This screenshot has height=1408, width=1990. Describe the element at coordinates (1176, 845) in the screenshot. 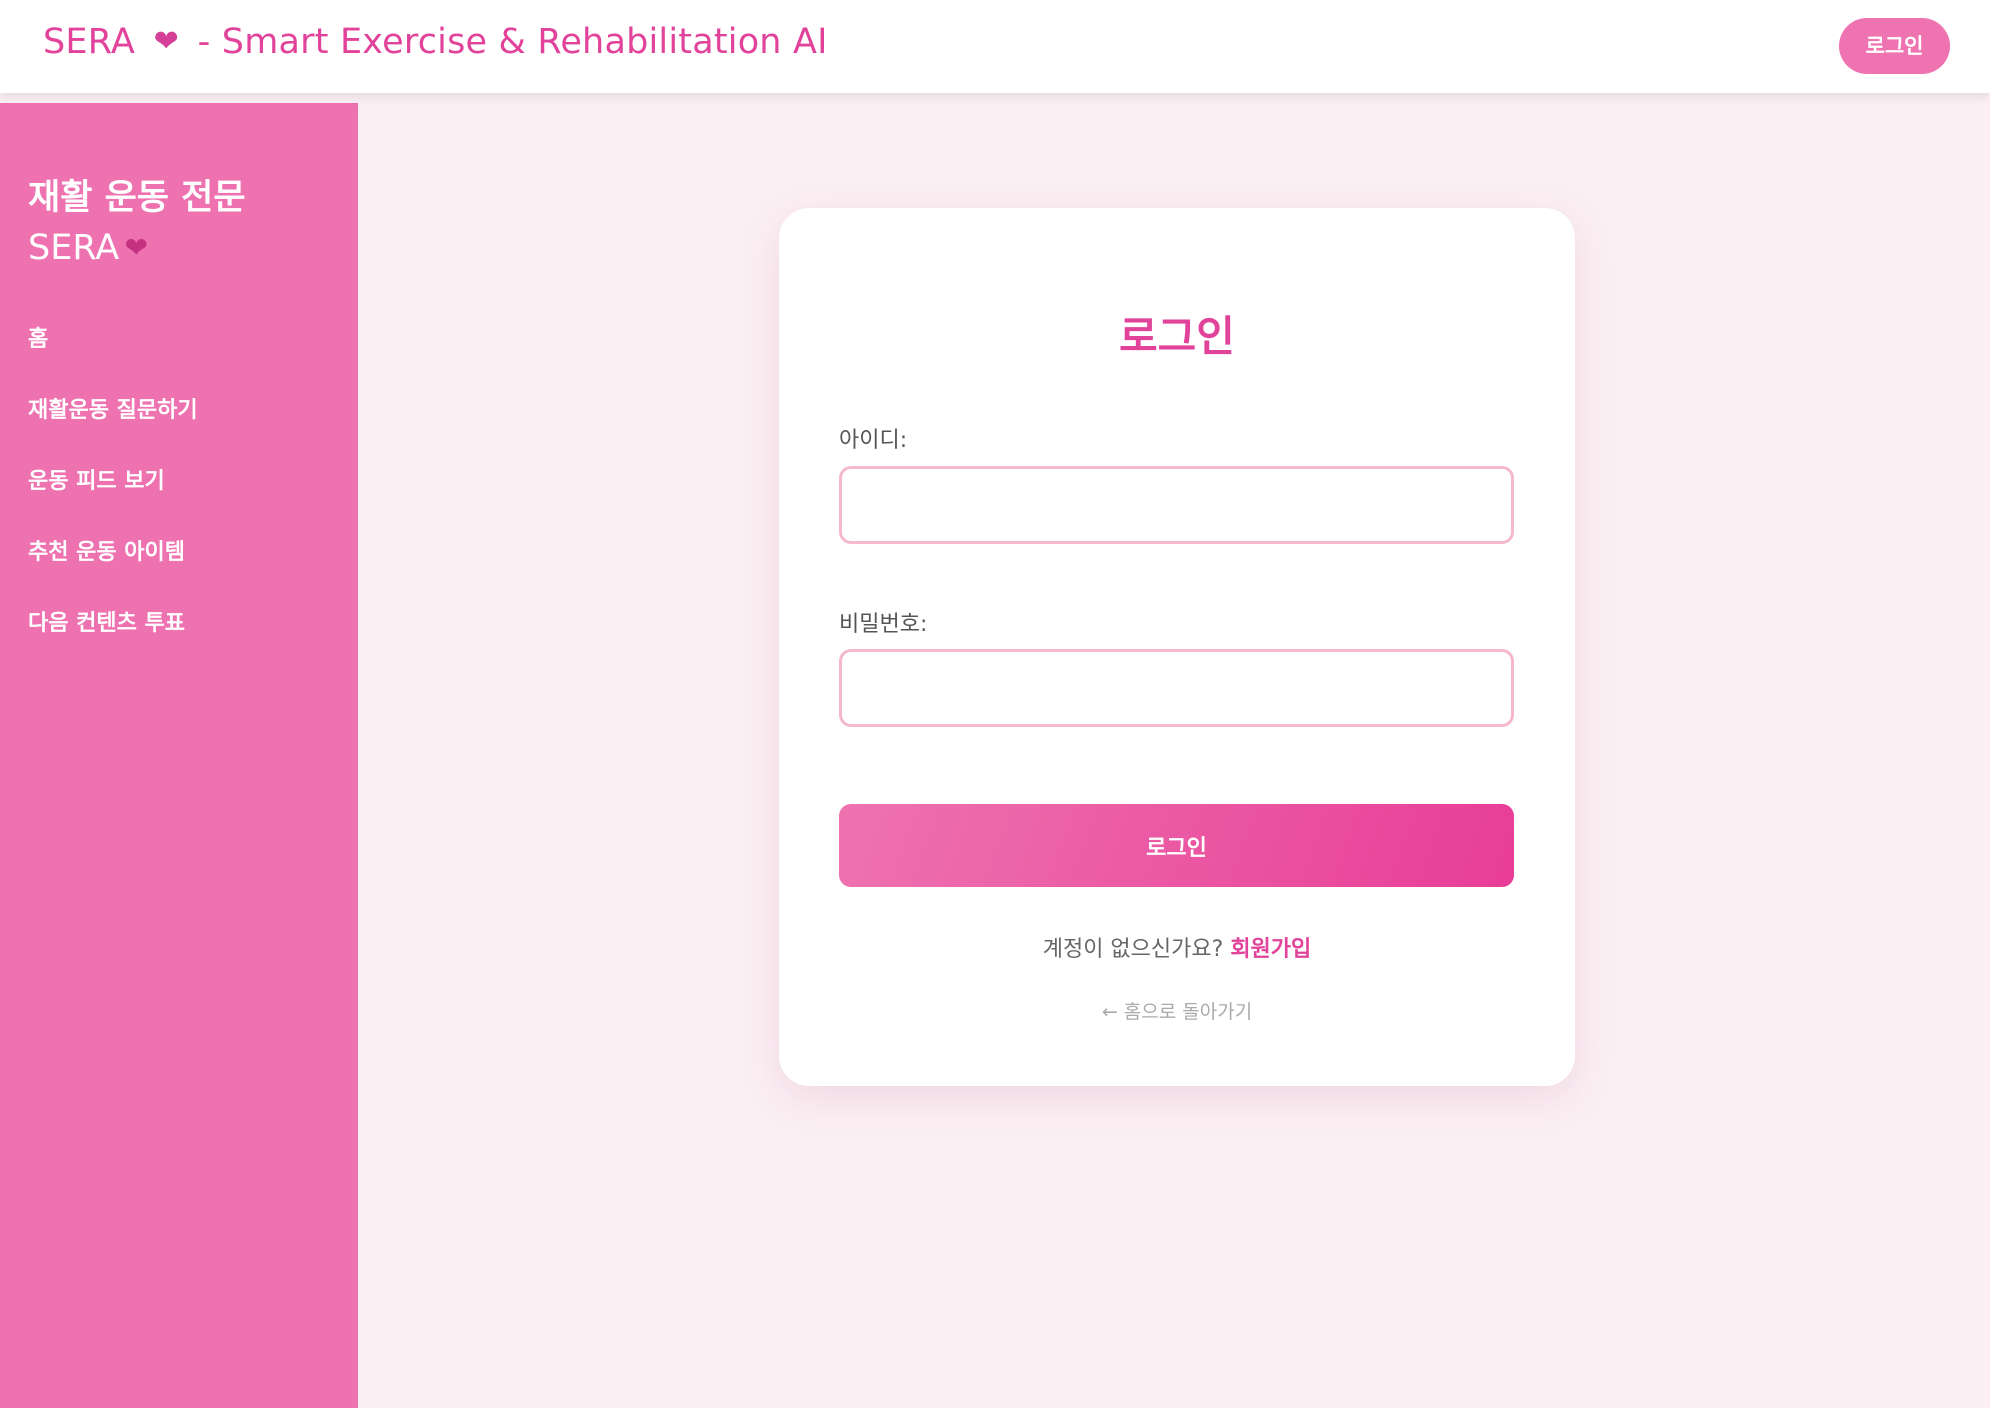

I see `login-submit-button: 로그인` at that location.